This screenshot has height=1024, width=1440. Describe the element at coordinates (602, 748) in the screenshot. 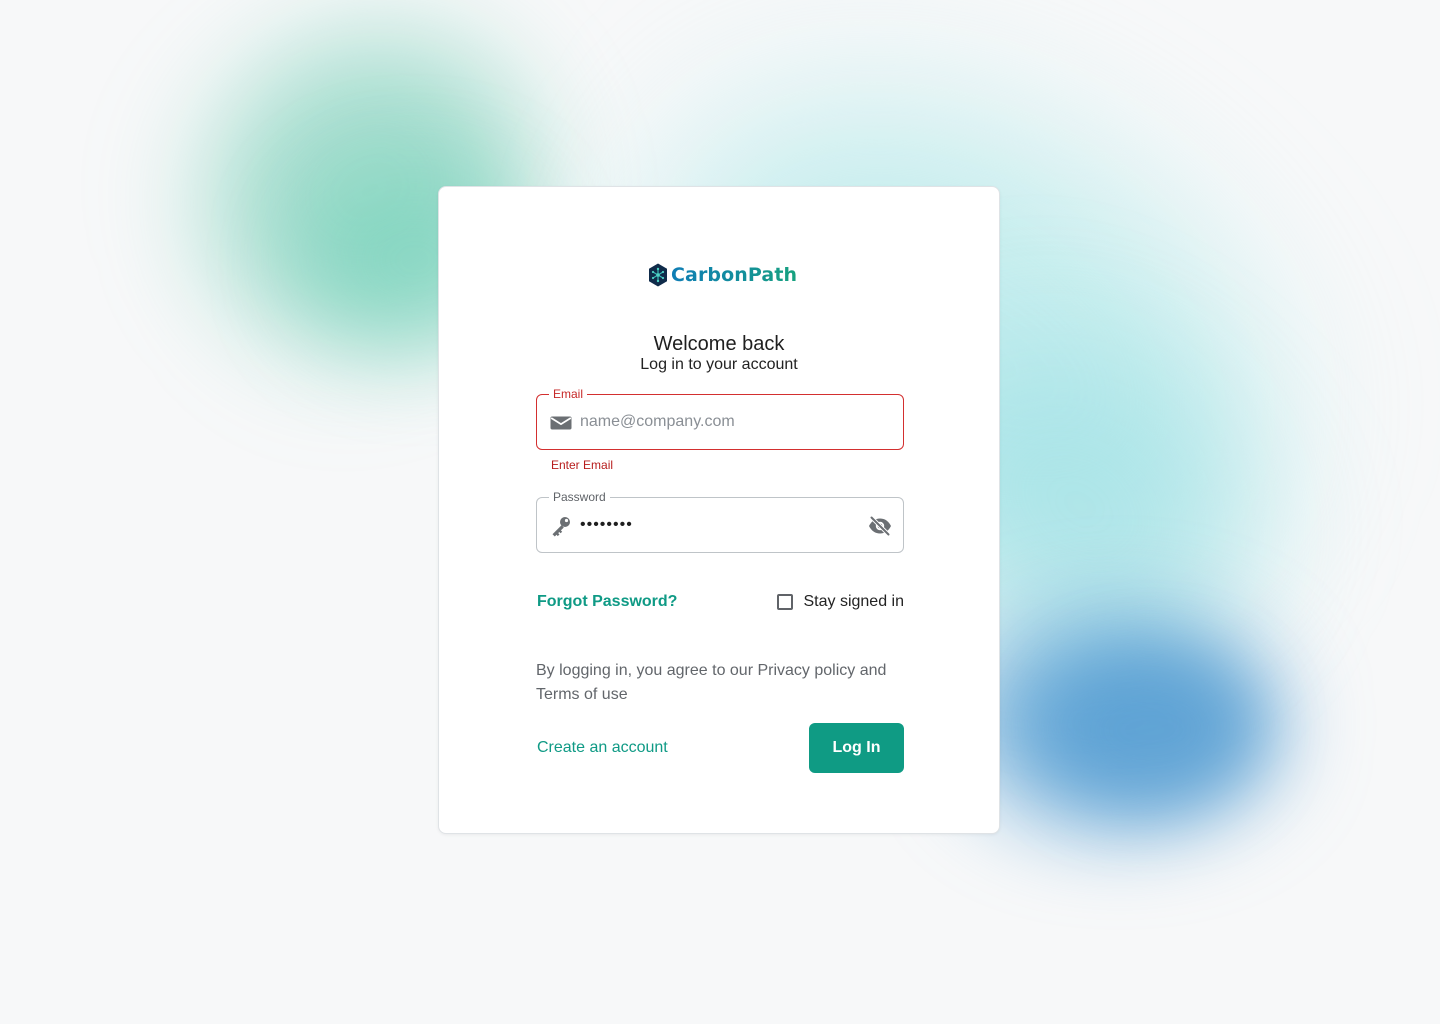

I see `create-account-link: Create an account` at that location.